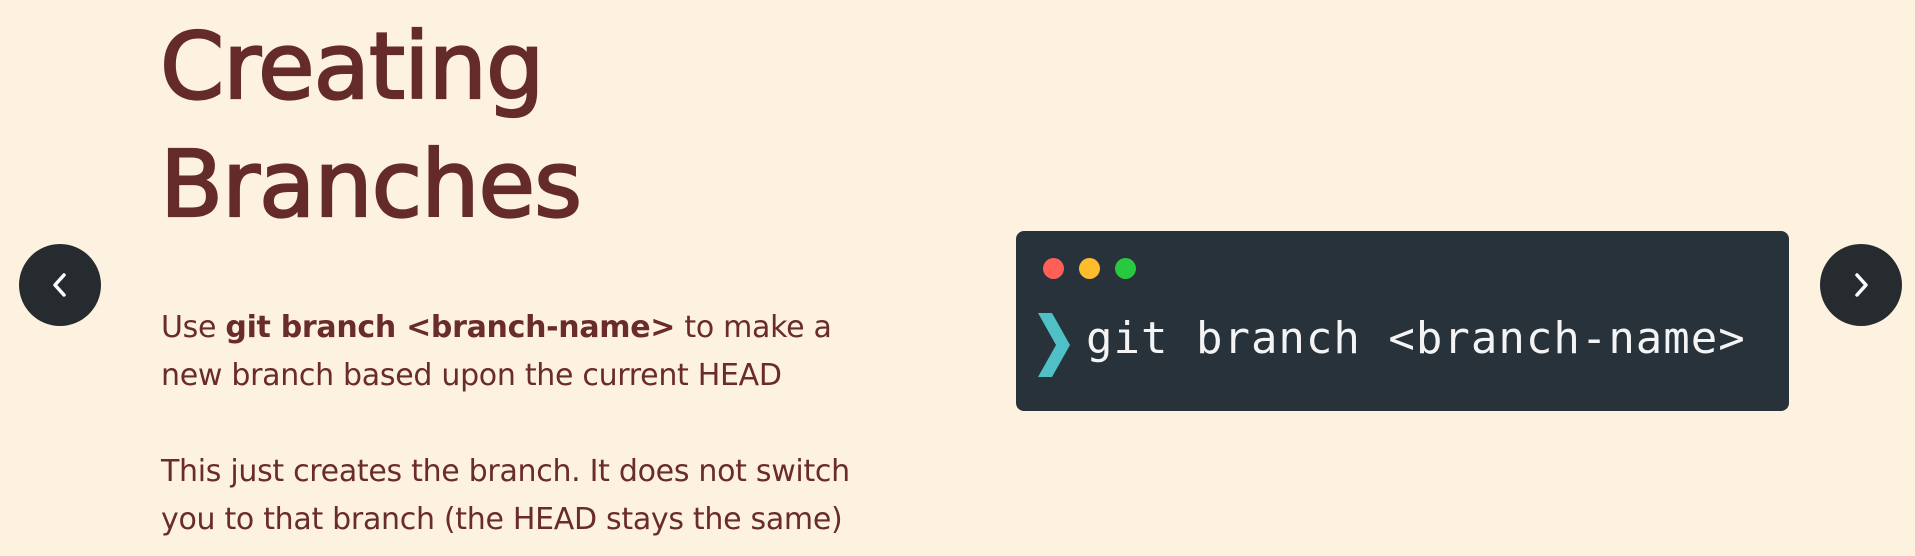 Image resolution: width=1915 pixels, height=556 pixels. I want to click on inline-command-text: git branch <branch-name>, so click(450, 327).